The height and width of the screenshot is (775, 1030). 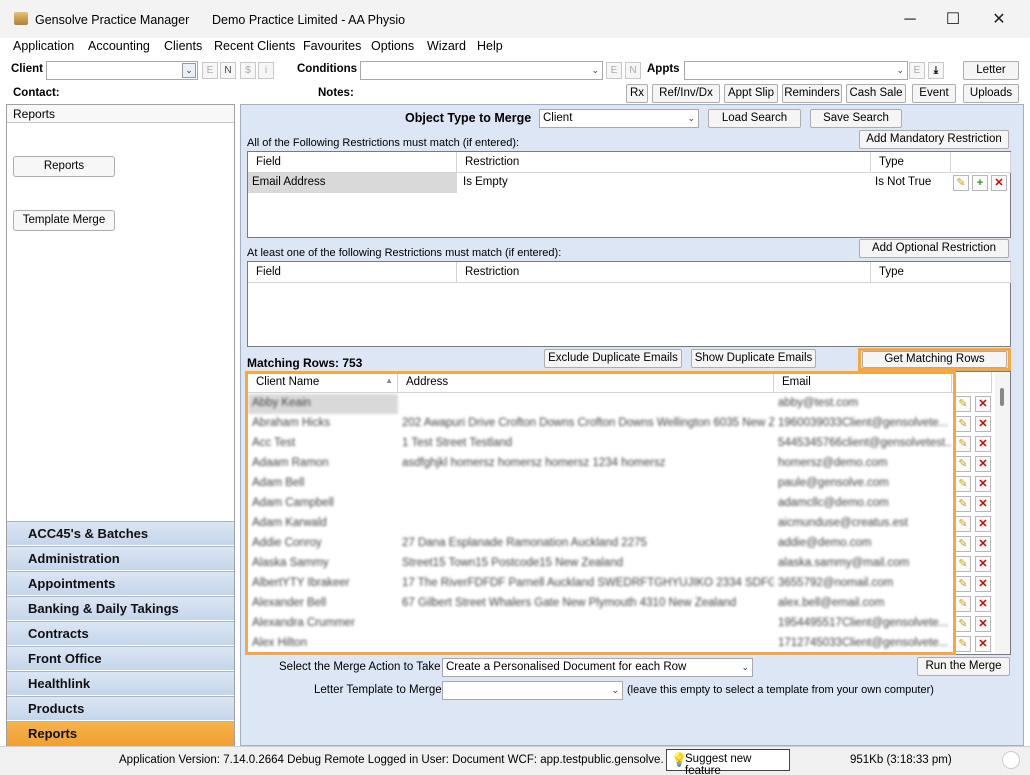 What do you see at coordinates (120, 533) in the screenshot?
I see `nav-acc45-batches: ACC45's & Batches` at bounding box center [120, 533].